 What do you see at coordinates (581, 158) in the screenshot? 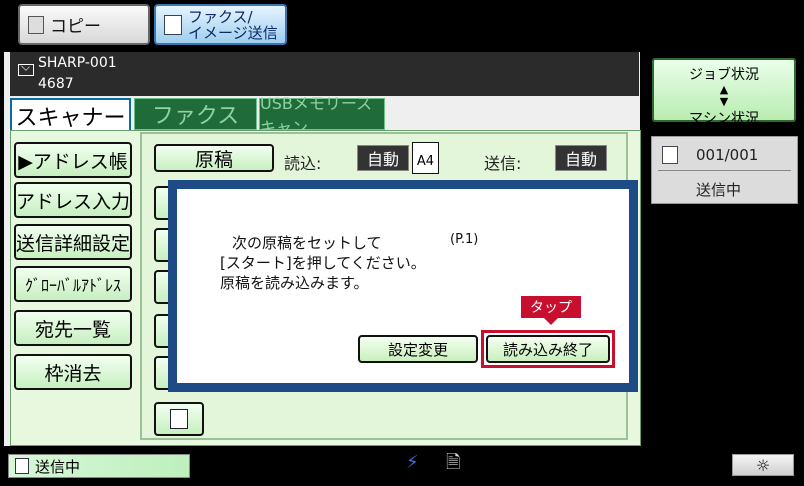
I see `send-value: 自動` at bounding box center [581, 158].